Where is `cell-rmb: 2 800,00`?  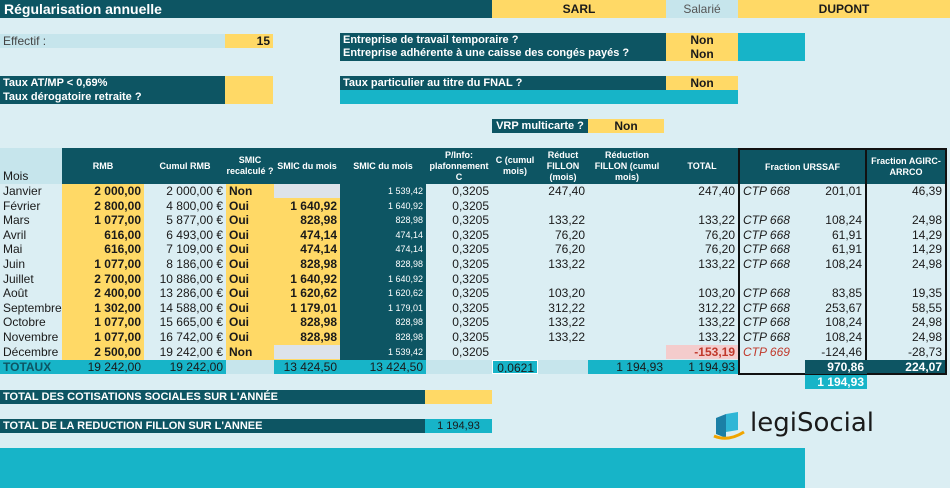
cell-rmb: 2 800,00 is located at coordinates (103, 206).